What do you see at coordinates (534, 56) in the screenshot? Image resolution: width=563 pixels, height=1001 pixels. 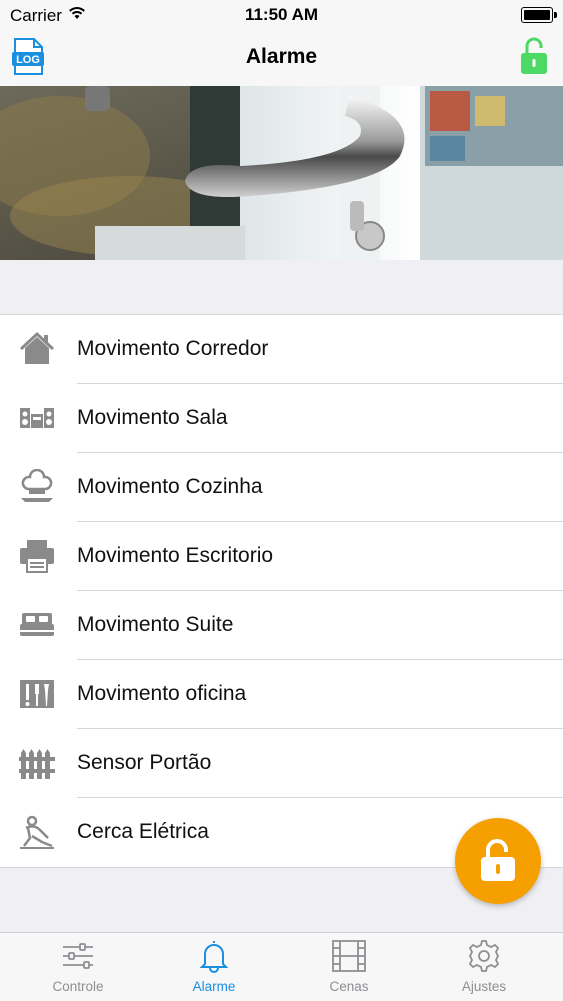 I see `unlock-status-button` at bounding box center [534, 56].